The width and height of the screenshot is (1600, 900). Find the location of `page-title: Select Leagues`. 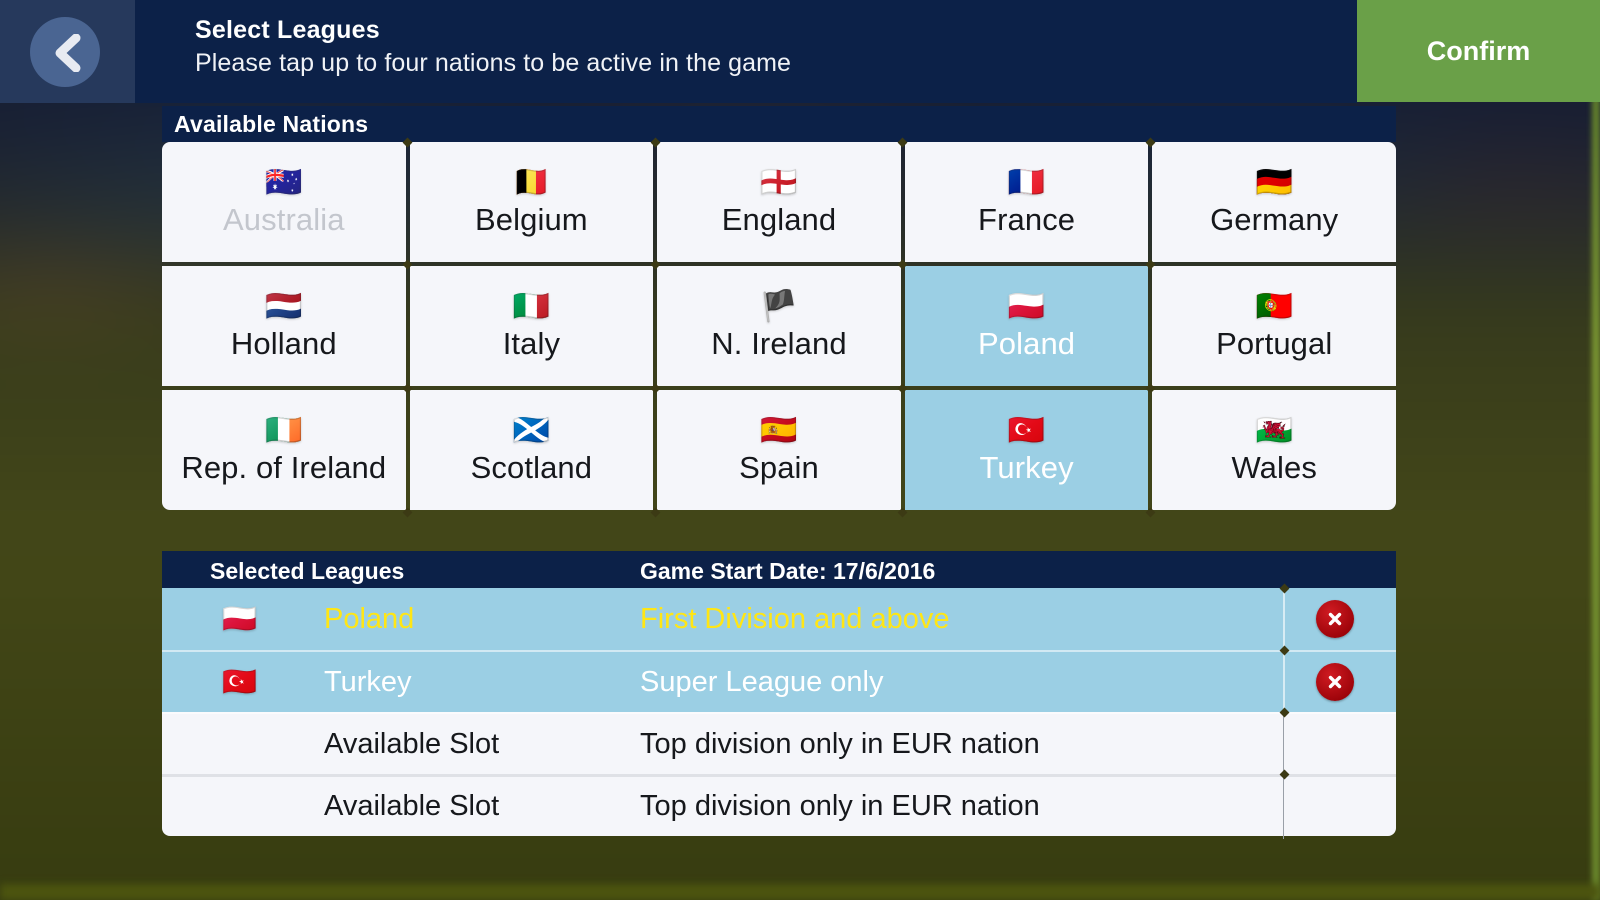

page-title: Select Leagues is located at coordinates (287, 30).